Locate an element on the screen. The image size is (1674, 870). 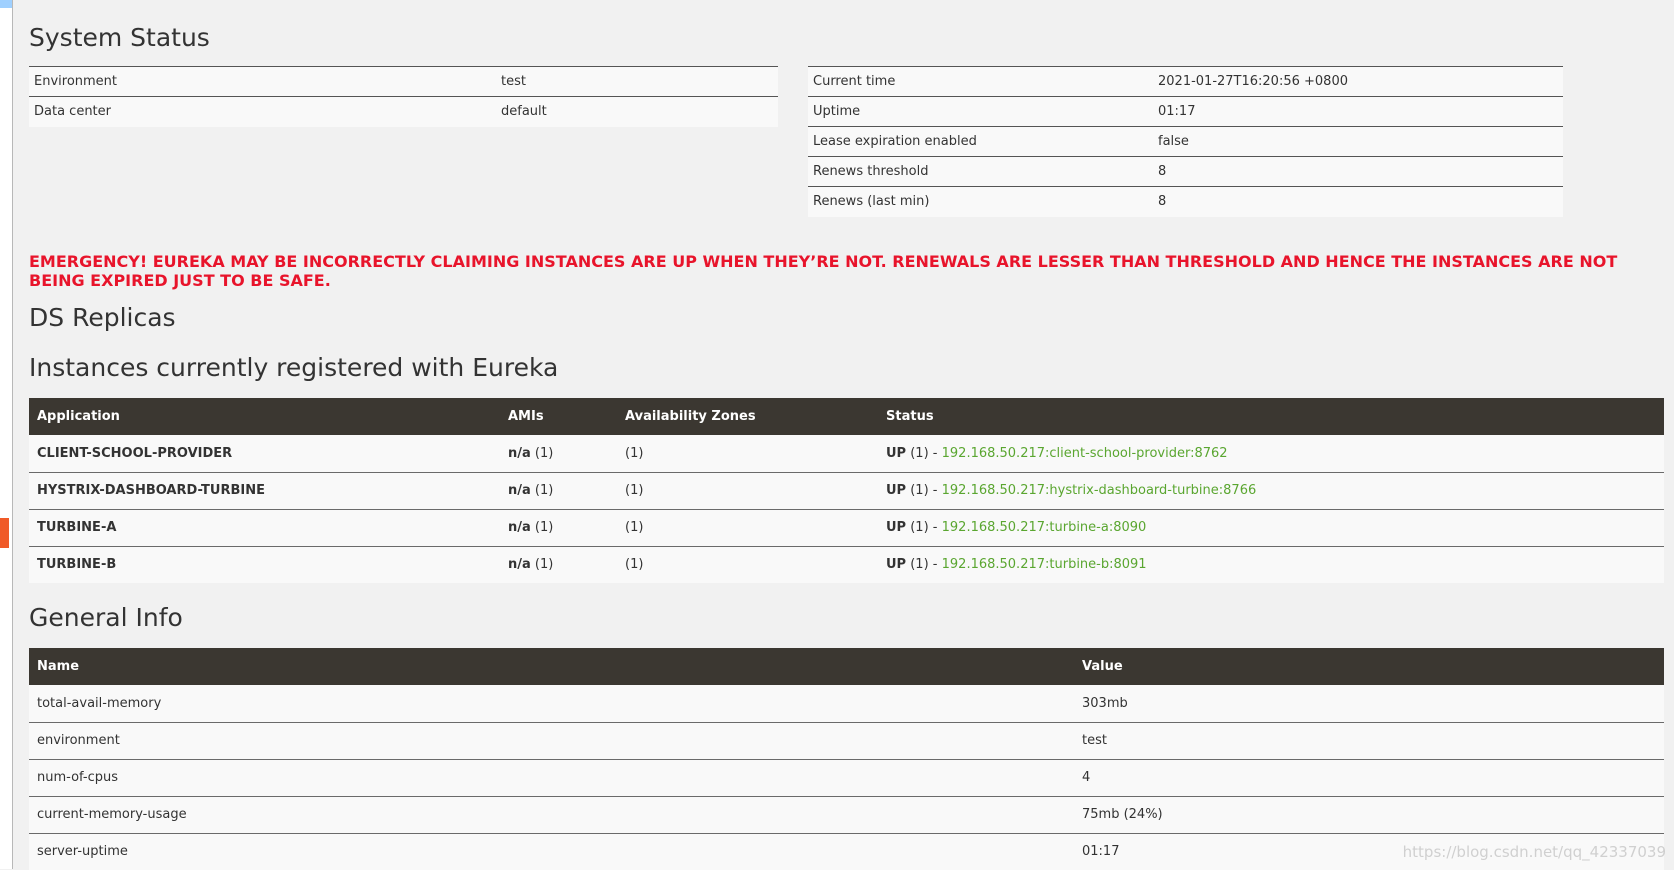
row-label: Renews (last min) is located at coordinates (980, 201).